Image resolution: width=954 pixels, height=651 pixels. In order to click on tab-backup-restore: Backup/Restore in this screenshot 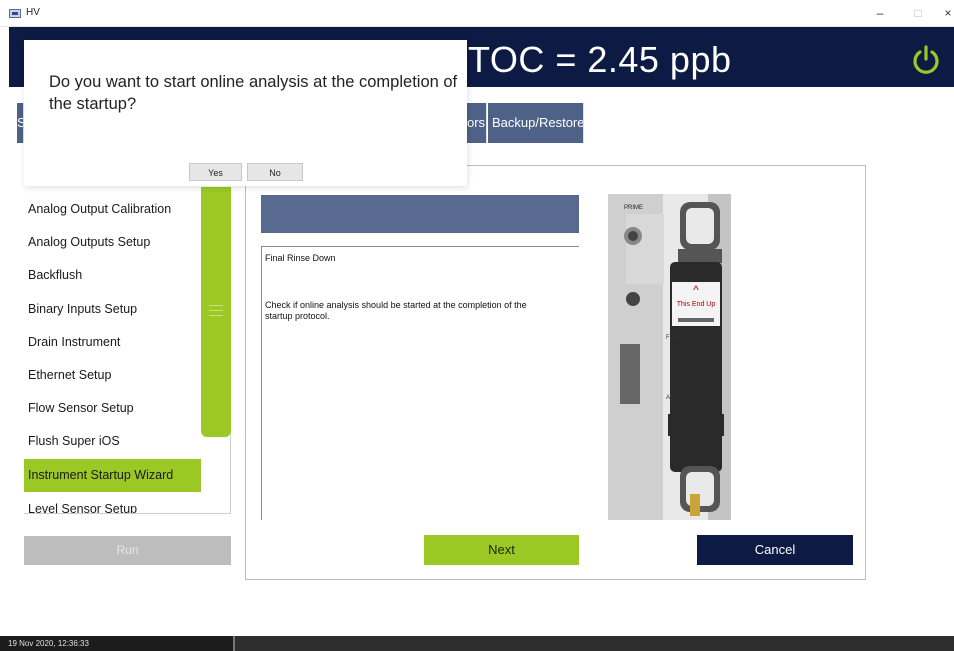, I will do `click(536, 123)`.